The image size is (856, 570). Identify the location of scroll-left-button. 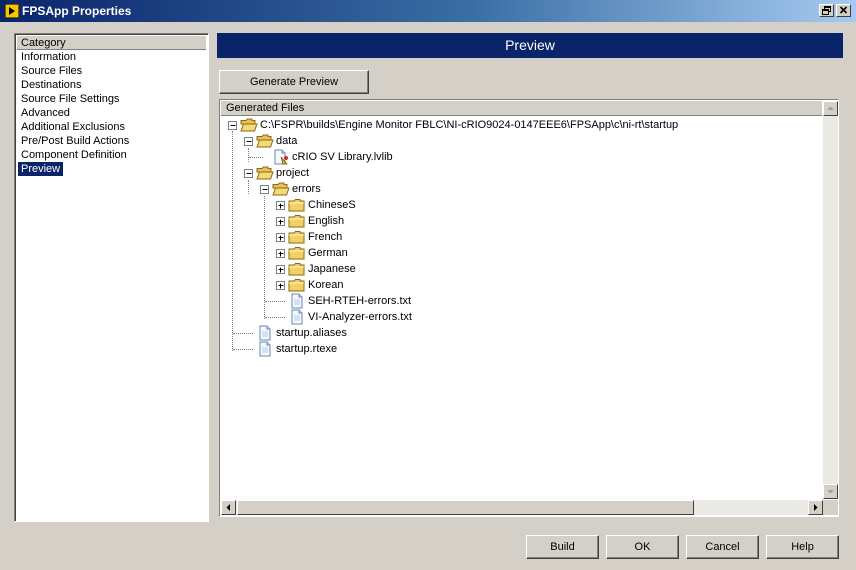
(228, 507).